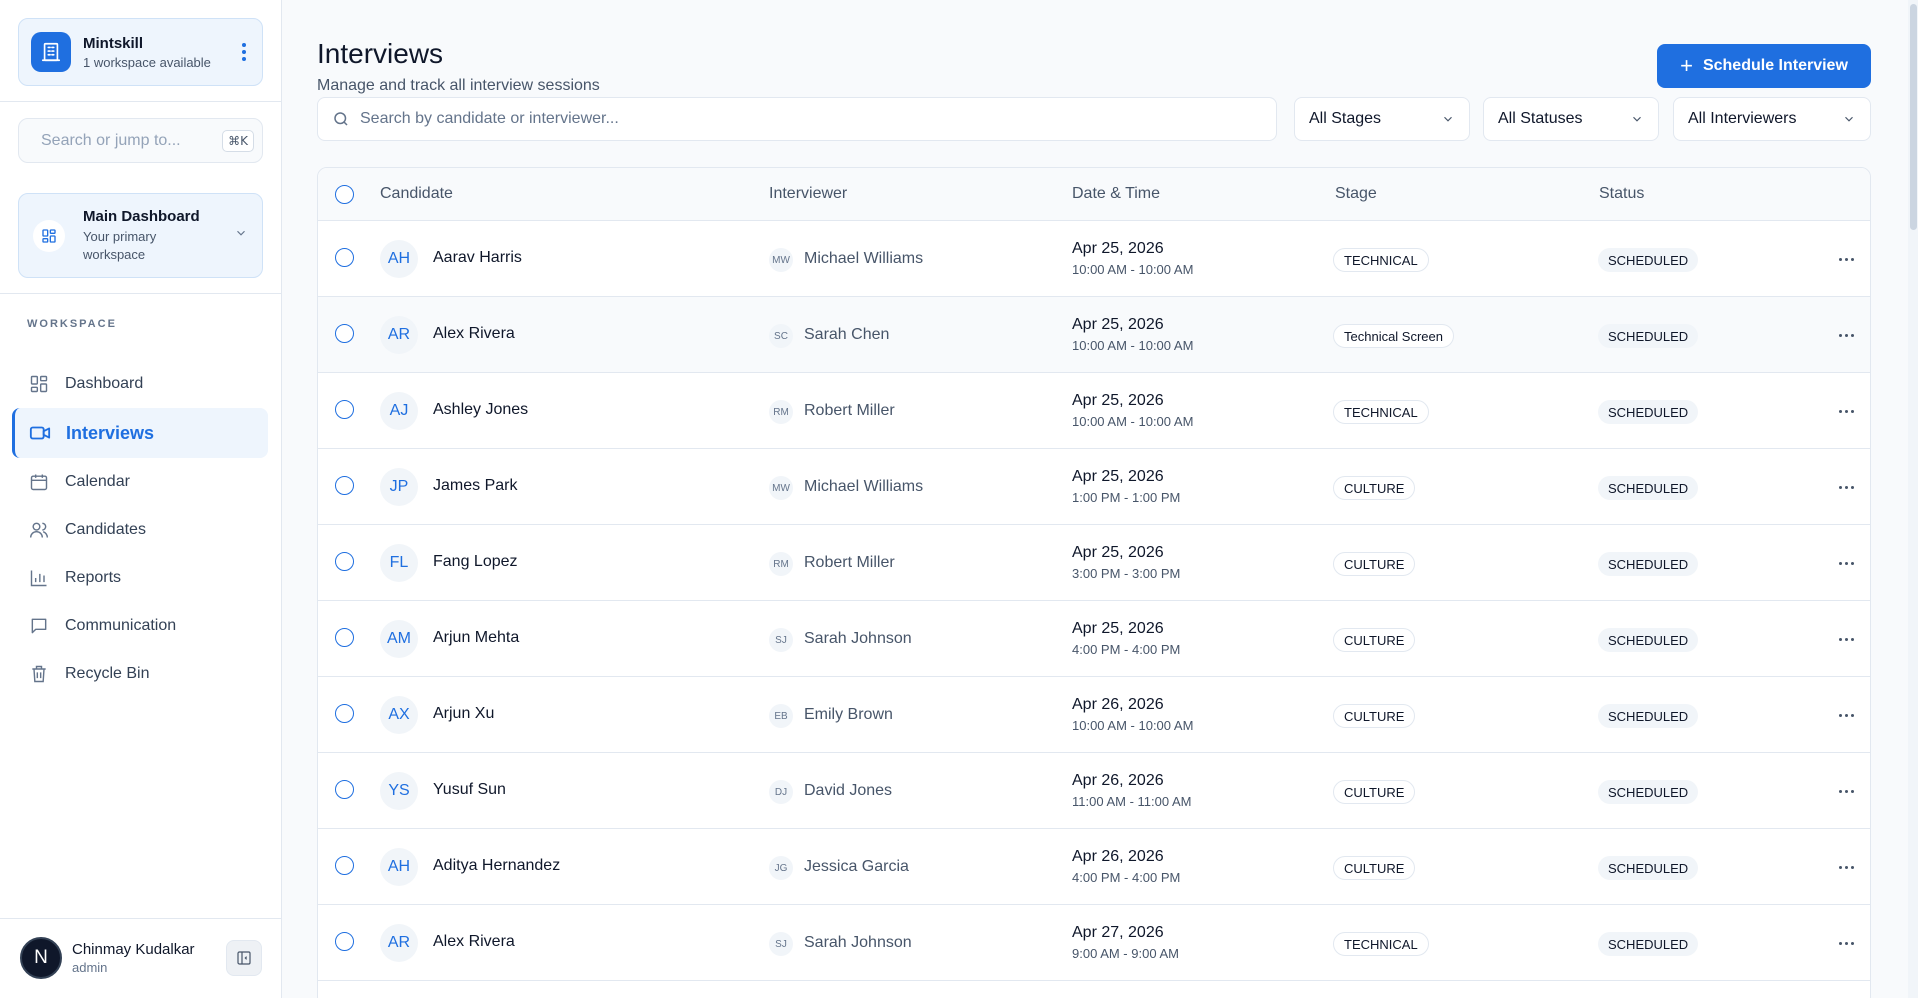 The image size is (1918, 998). What do you see at coordinates (848, 790) in the screenshot?
I see `interviewer-name: David Jones` at bounding box center [848, 790].